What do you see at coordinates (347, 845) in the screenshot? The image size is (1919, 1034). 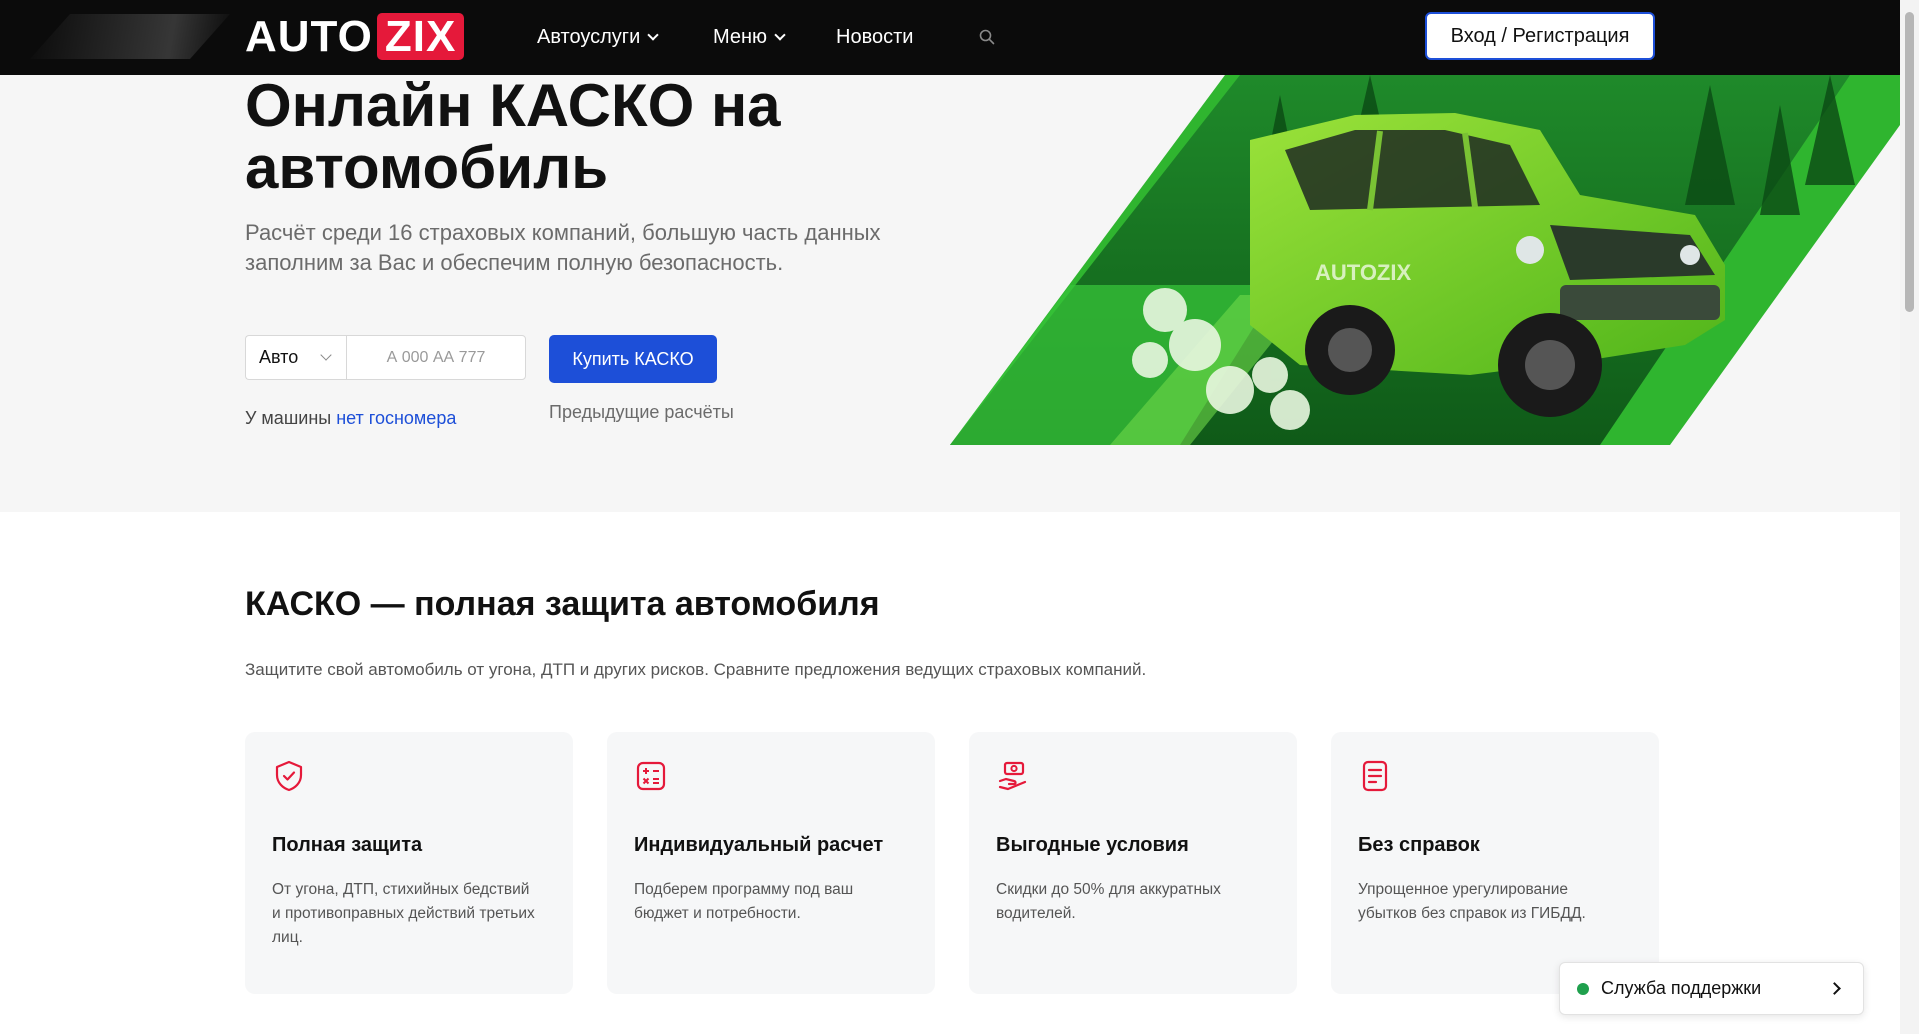 I see `feature-card-title: Полная защита` at bounding box center [347, 845].